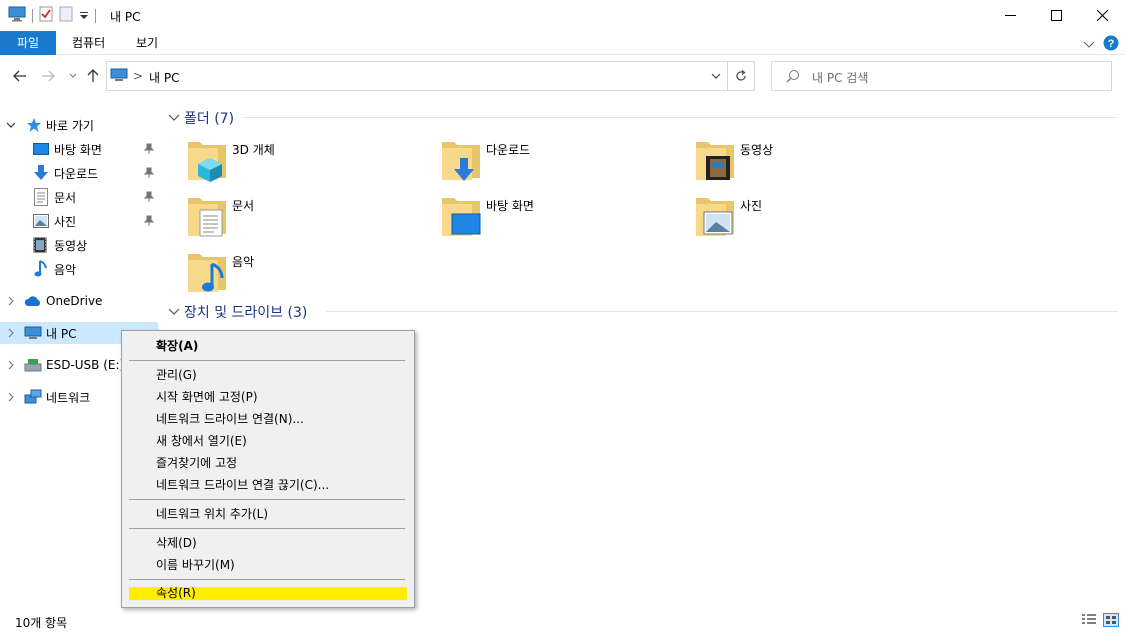  I want to click on folder-documents-icon, so click(207, 217).